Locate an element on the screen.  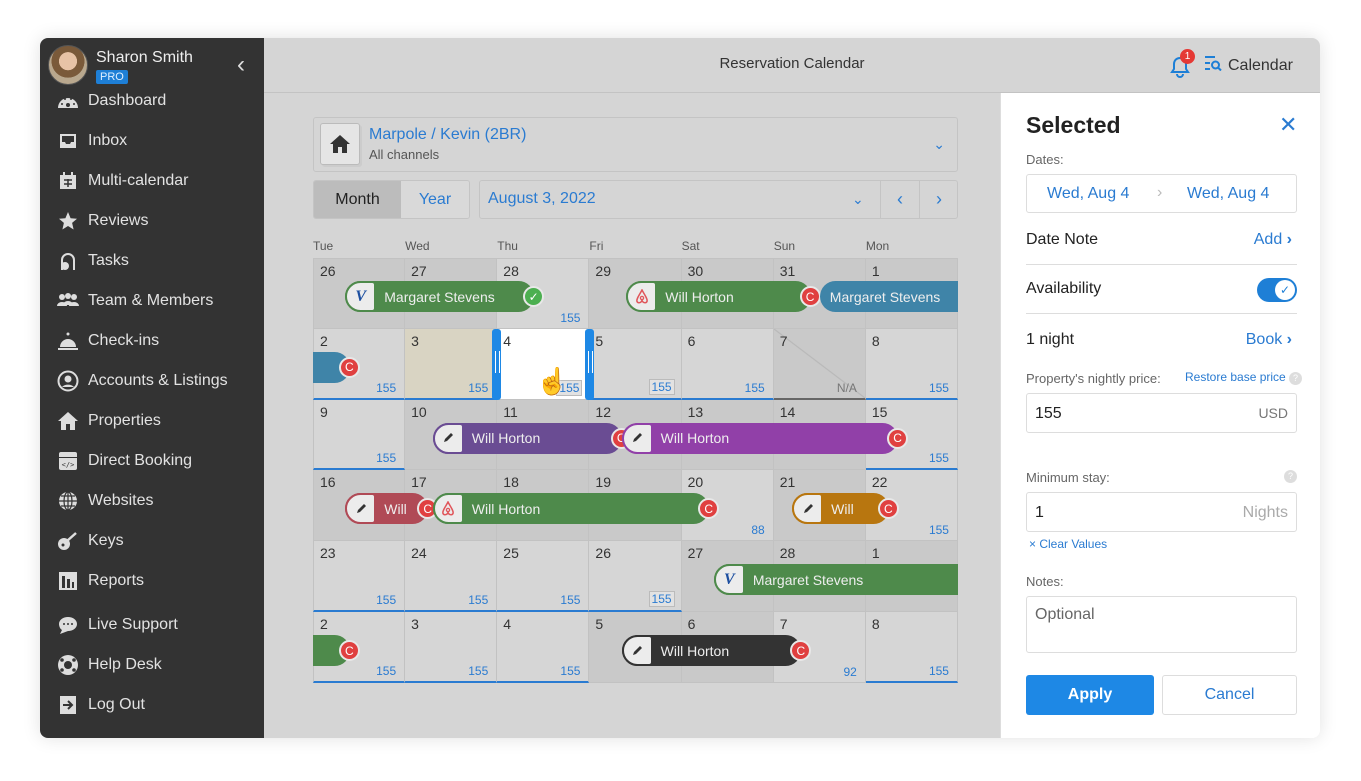
day-number: 20 is located at coordinates (695, 482).